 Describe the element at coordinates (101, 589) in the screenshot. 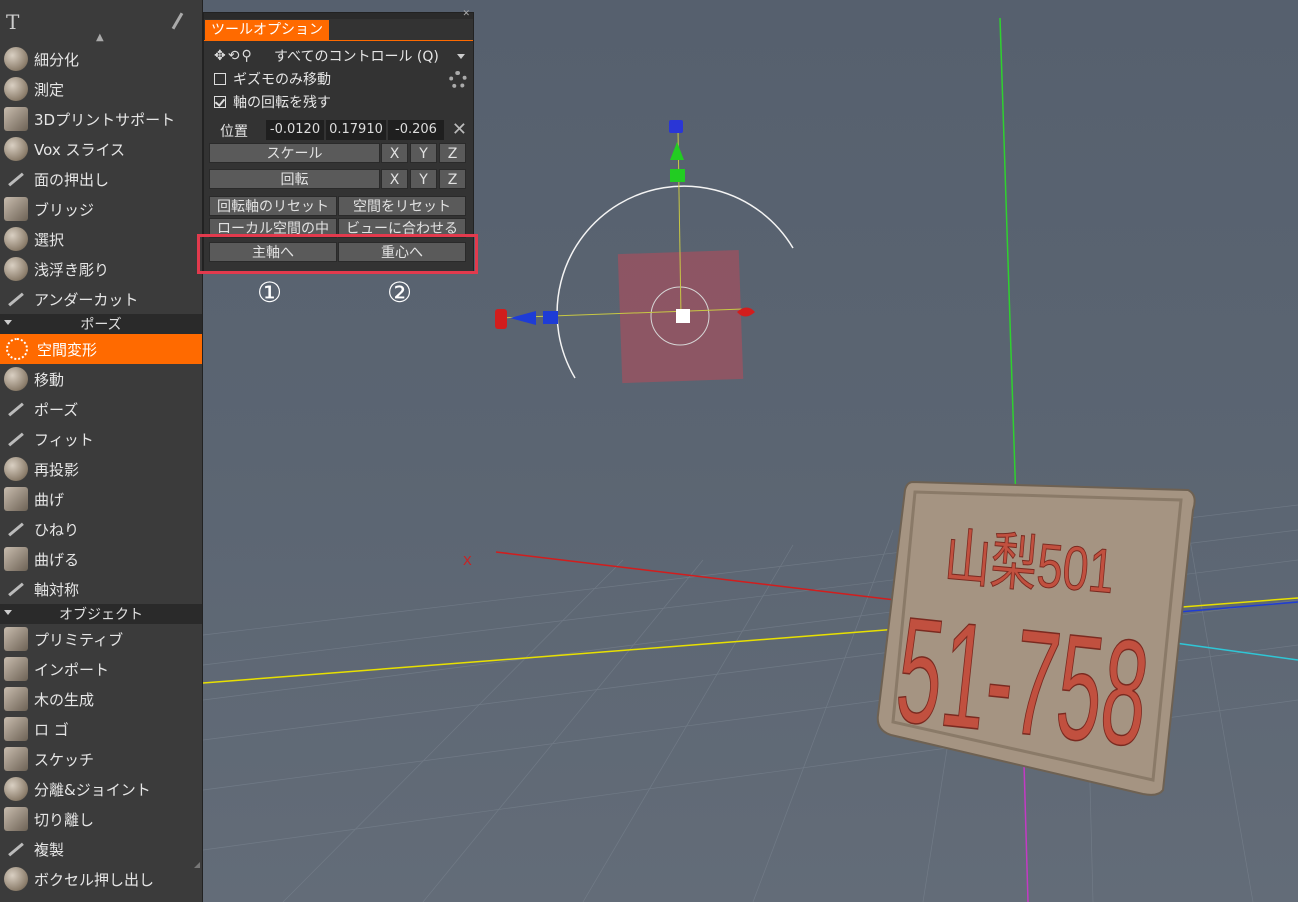

I see `sidebar-item: 軸対称` at that location.